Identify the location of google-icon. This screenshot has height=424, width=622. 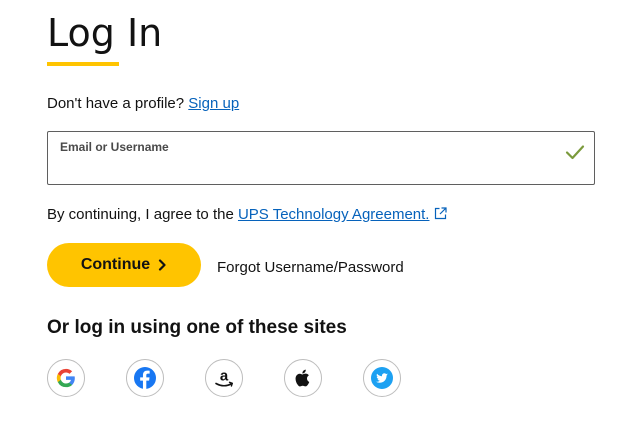
(65, 378).